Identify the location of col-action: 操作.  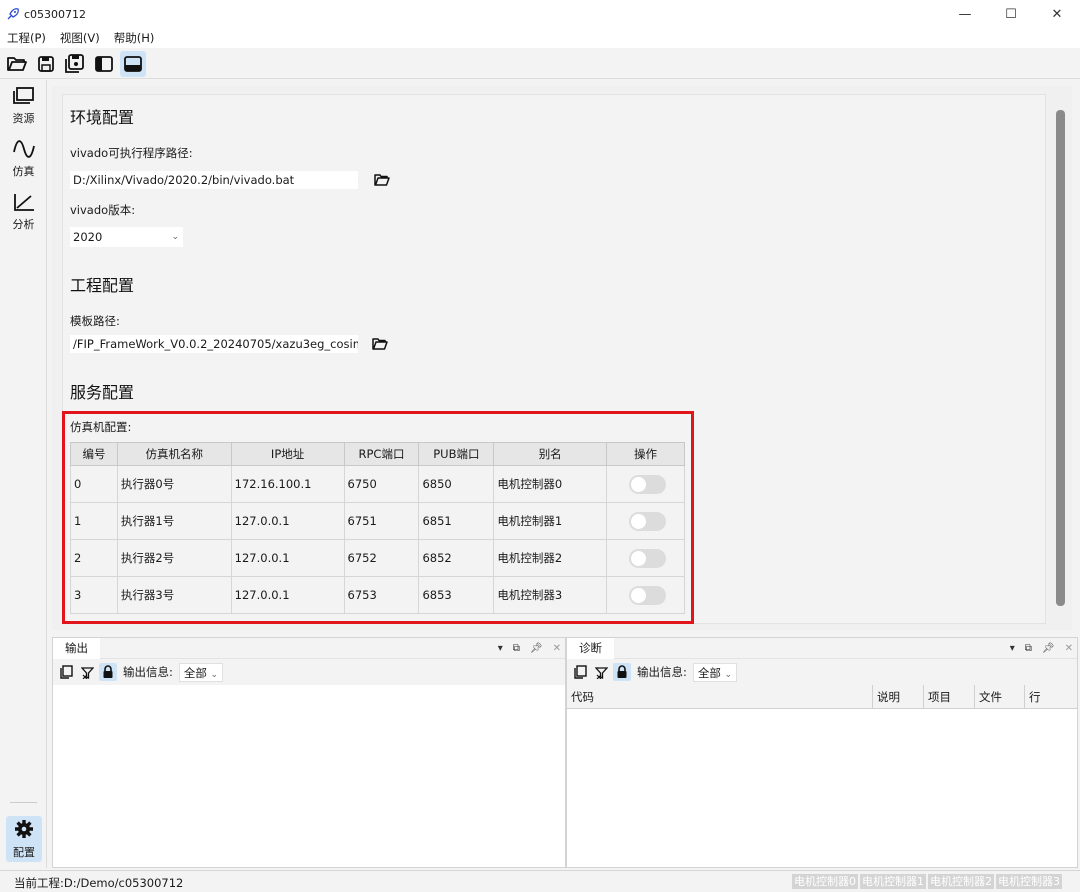
(645, 454).